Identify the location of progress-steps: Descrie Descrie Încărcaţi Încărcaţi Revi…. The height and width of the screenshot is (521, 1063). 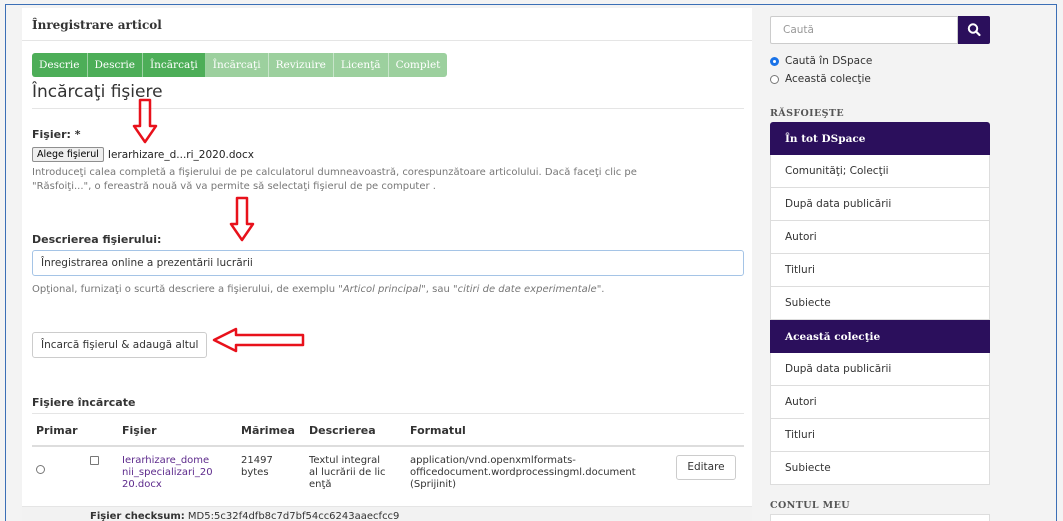
(240, 65).